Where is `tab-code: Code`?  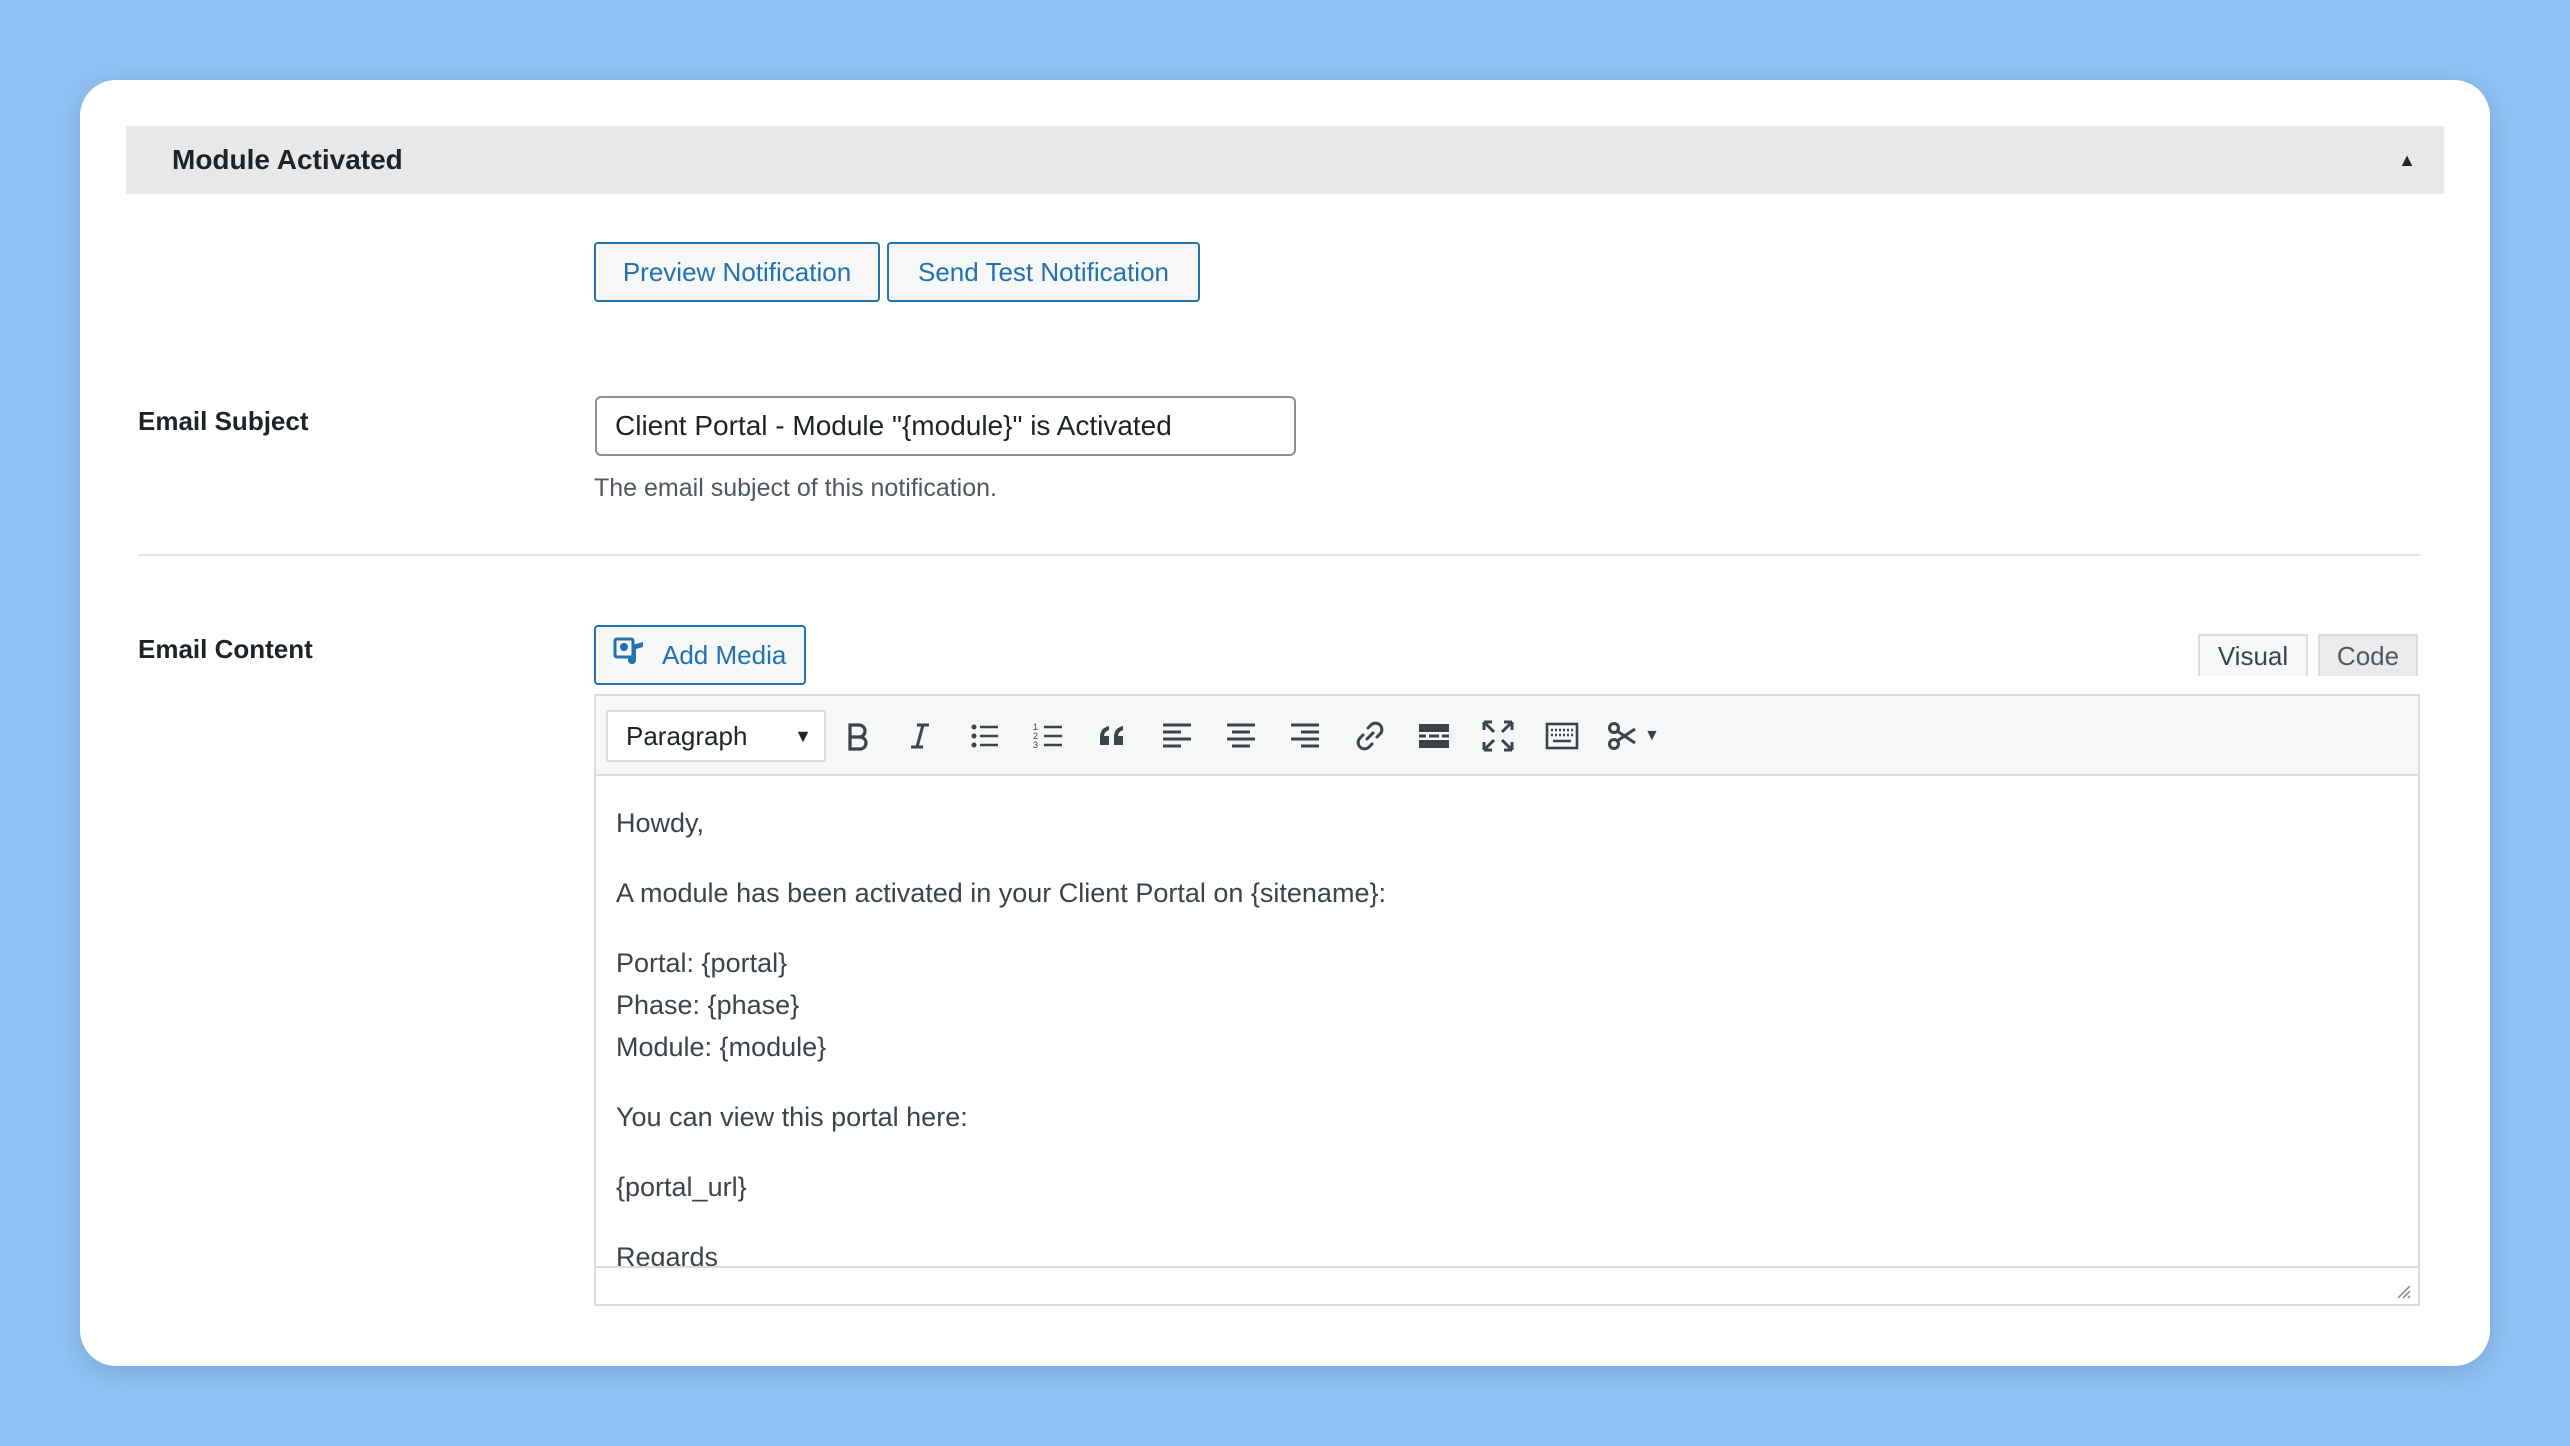
tab-code: Code is located at coordinates (2368, 655).